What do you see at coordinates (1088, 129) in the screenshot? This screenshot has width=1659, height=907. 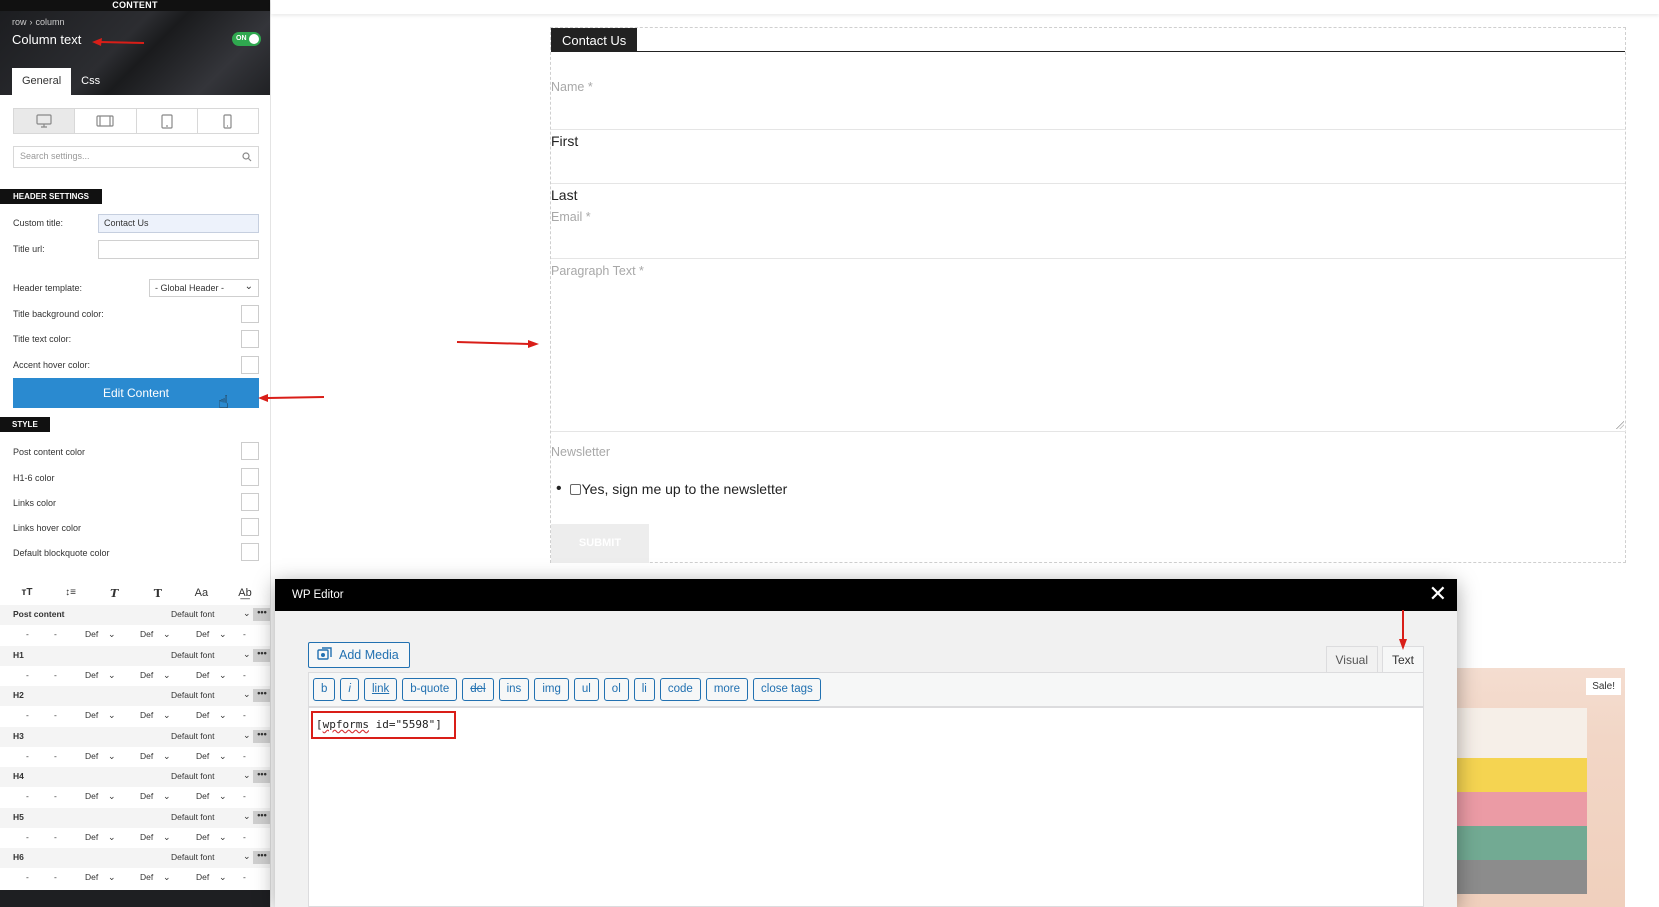 I see `name-first-input` at bounding box center [1088, 129].